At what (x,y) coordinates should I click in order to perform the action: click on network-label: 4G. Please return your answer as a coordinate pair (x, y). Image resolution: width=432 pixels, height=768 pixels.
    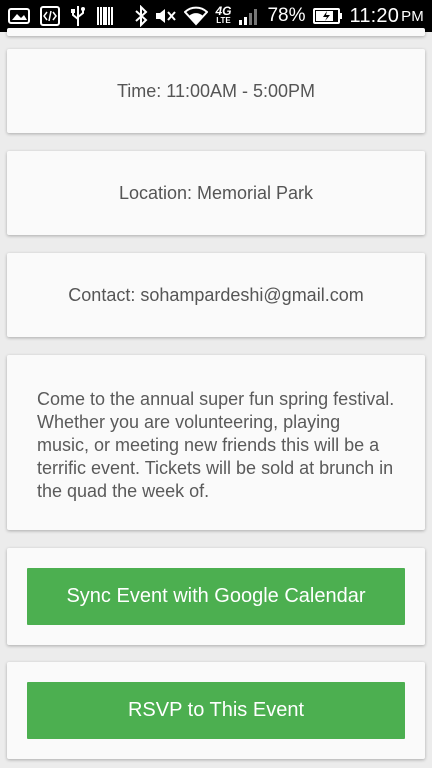
    Looking at the image, I should click on (223, 11).